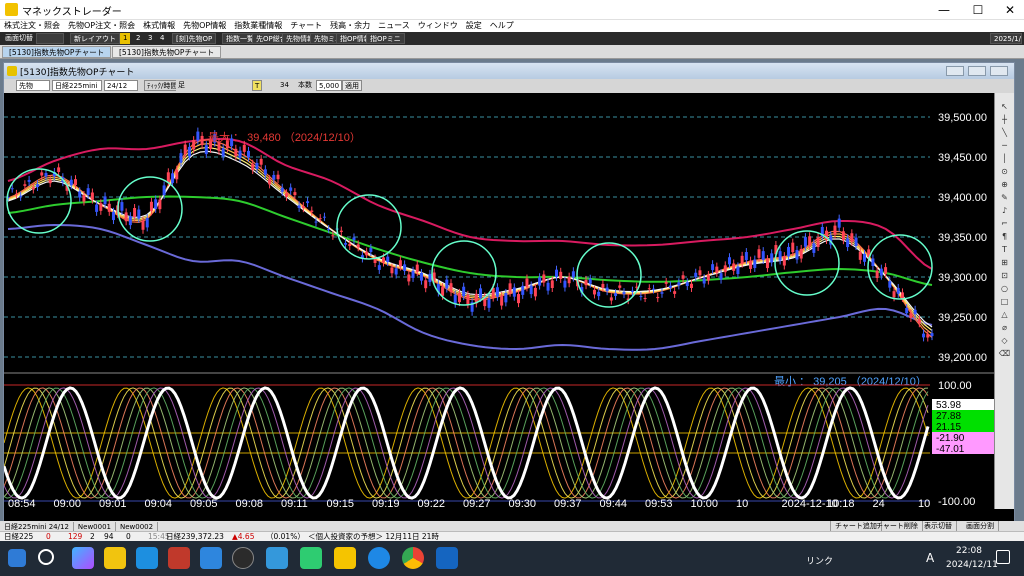 The width and height of the screenshot is (1024, 576). What do you see at coordinates (819, 560) in the screenshot?
I see `tray-link-label: リンク` at bounding box center [819, 560].